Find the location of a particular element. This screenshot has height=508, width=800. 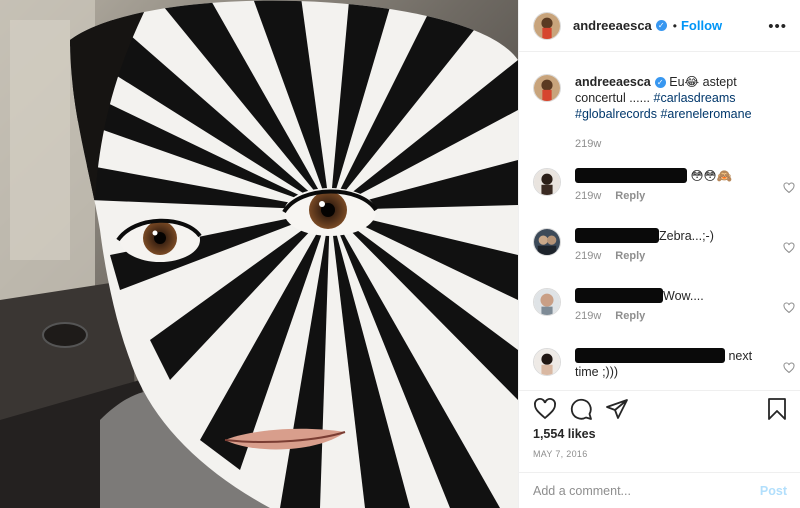

action-icons is located at coordinates (581, 409).